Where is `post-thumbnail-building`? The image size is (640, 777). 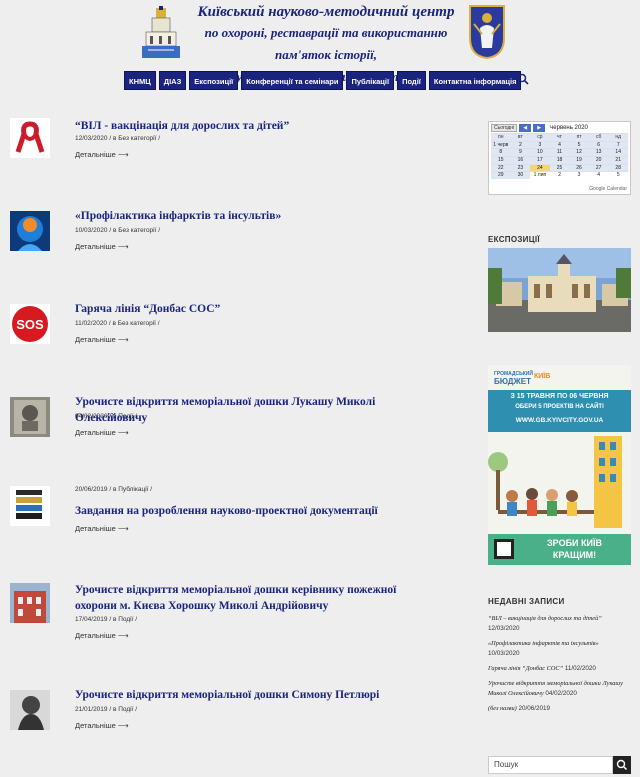
post-thumbnail-building is located at coordinates (30, 603).